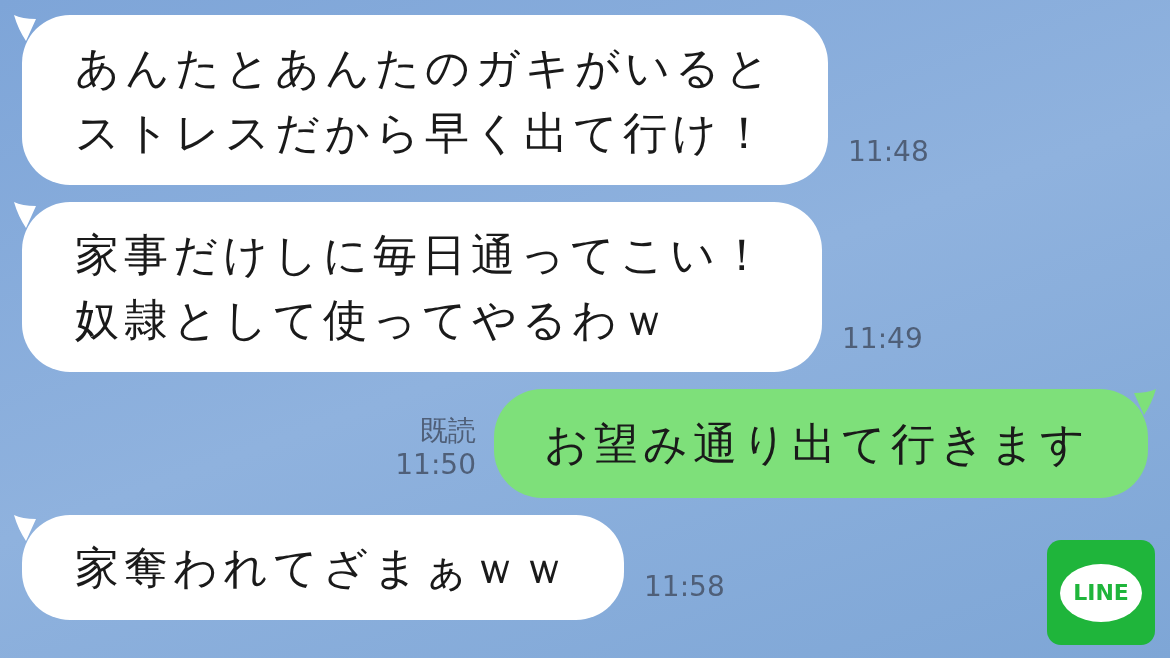 This screenshot has width=1170, height=658. Describe the element at coordinates (422, 255) in the screenshot. I see `message-text: 家事だけしに毎日通ってこい！` at that location.